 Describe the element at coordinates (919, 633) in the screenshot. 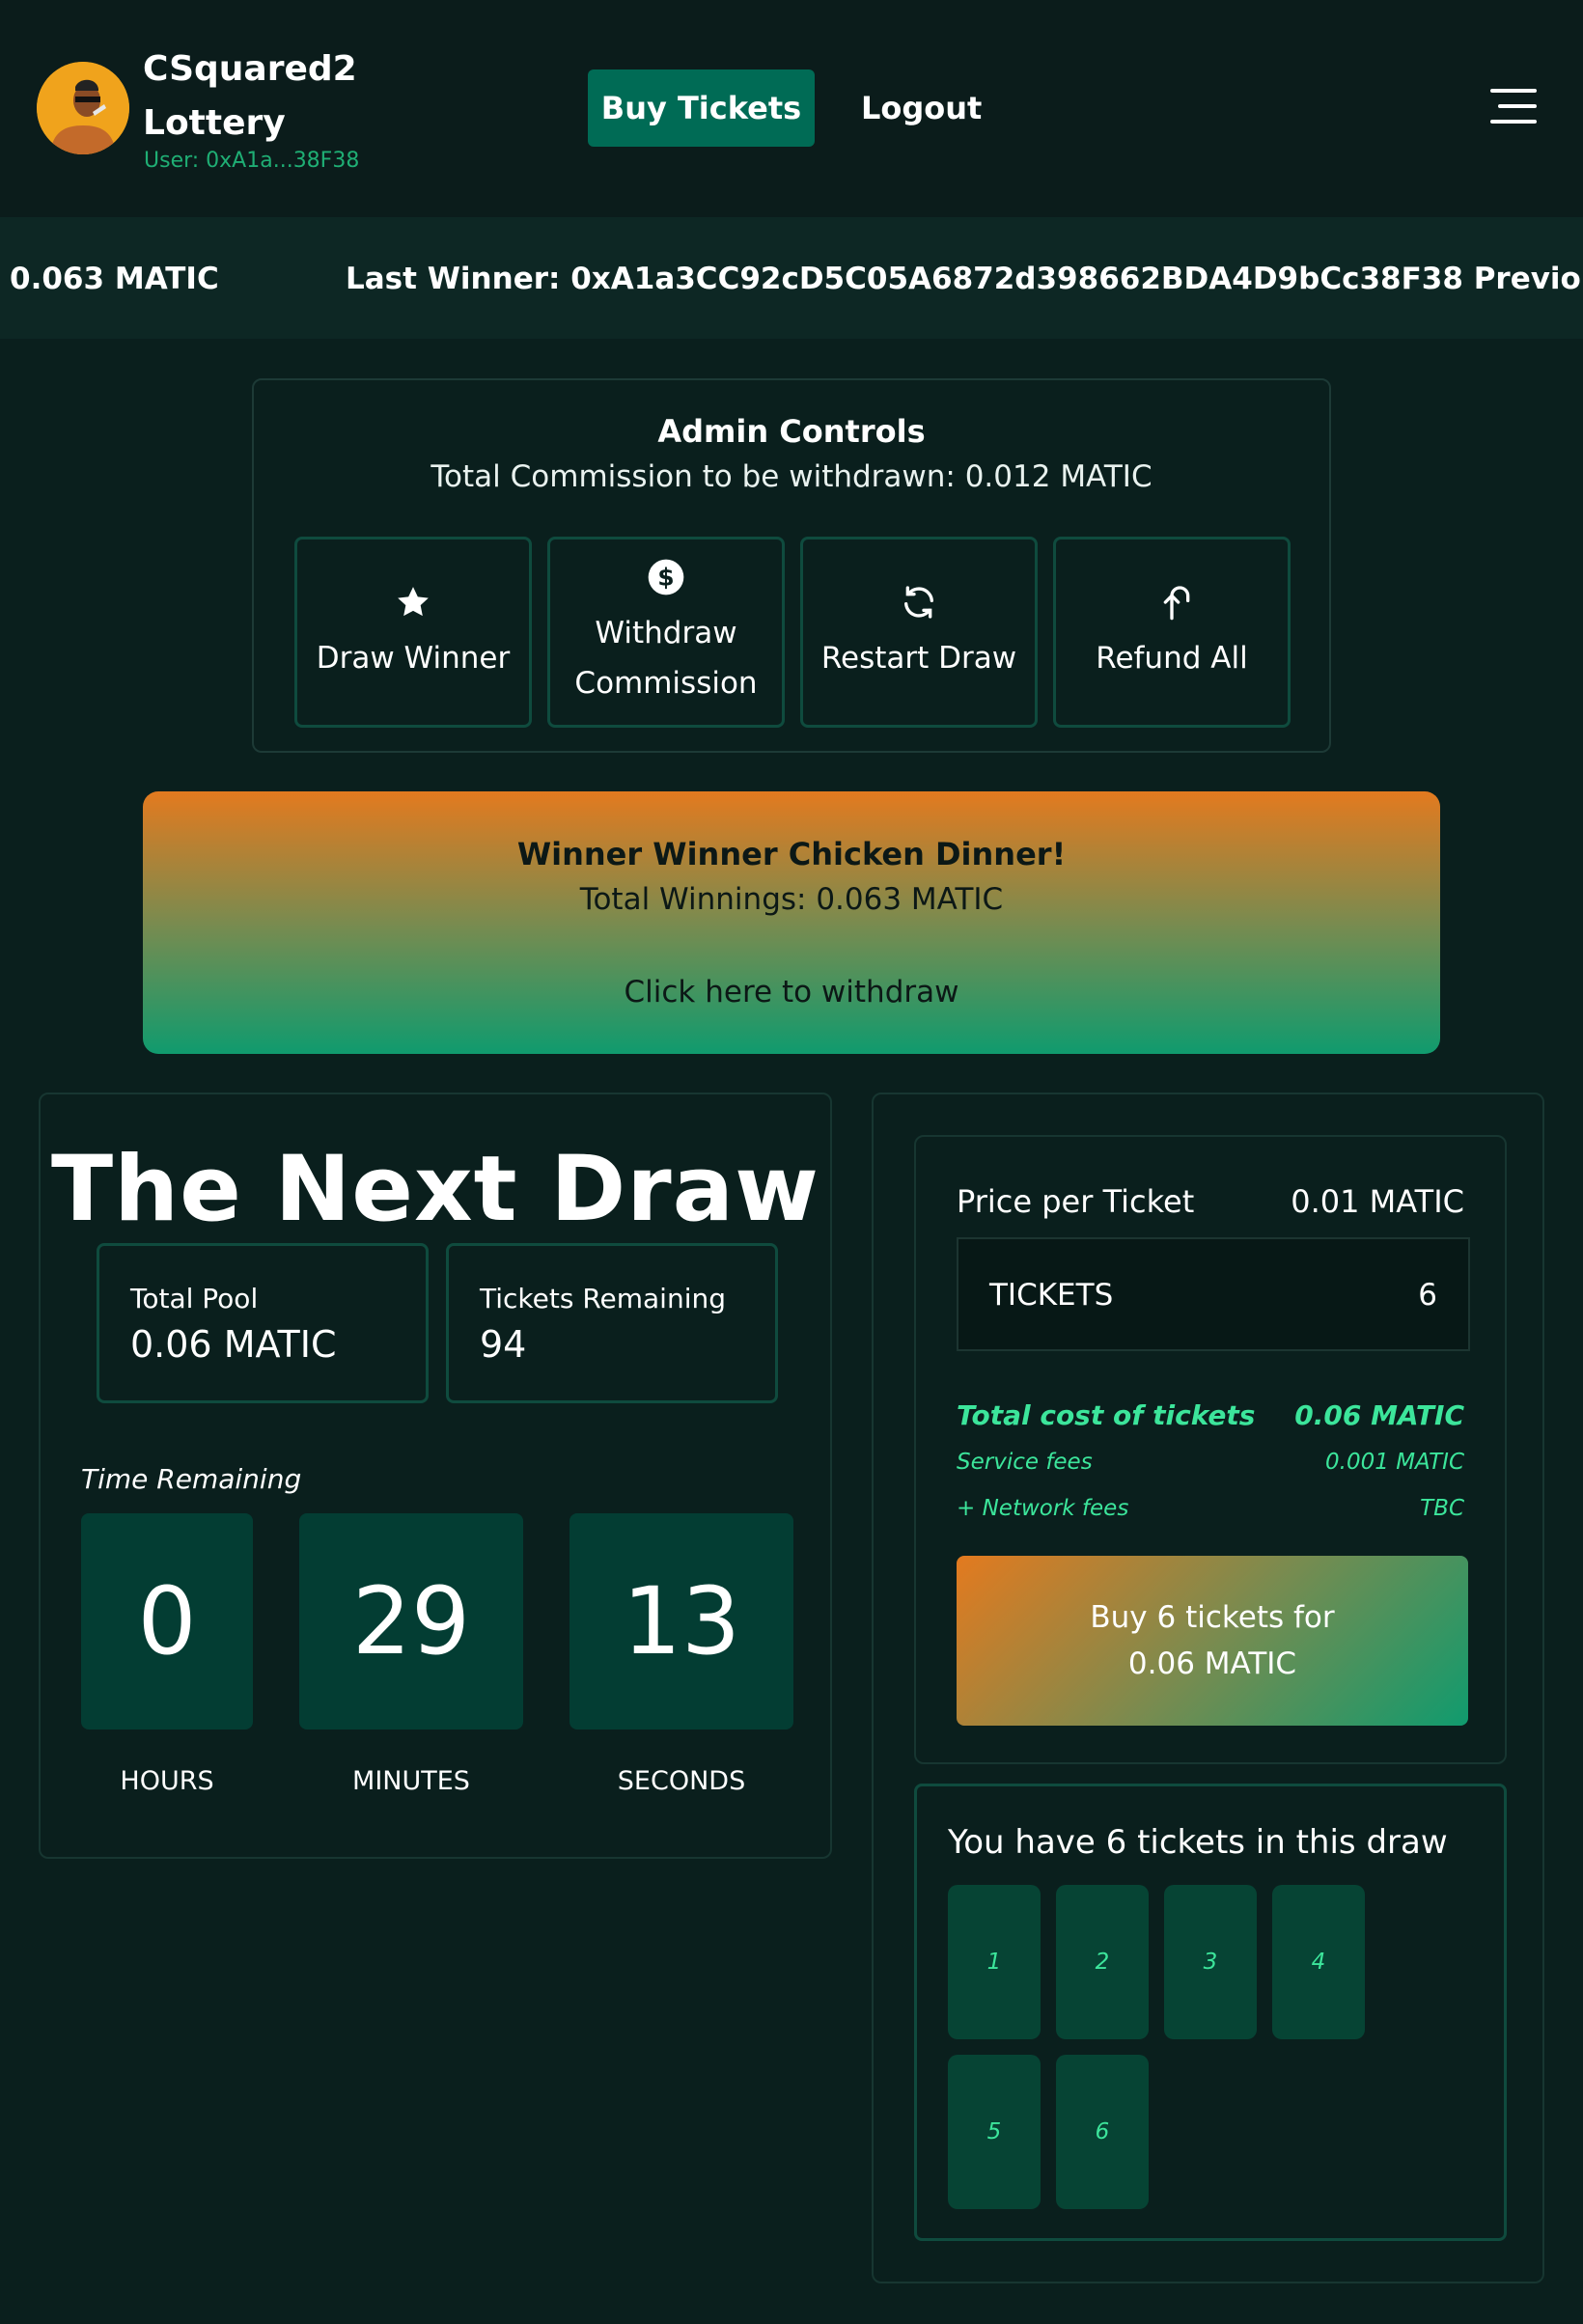

I see `restart-draw-button: Restart Draw` at that location.